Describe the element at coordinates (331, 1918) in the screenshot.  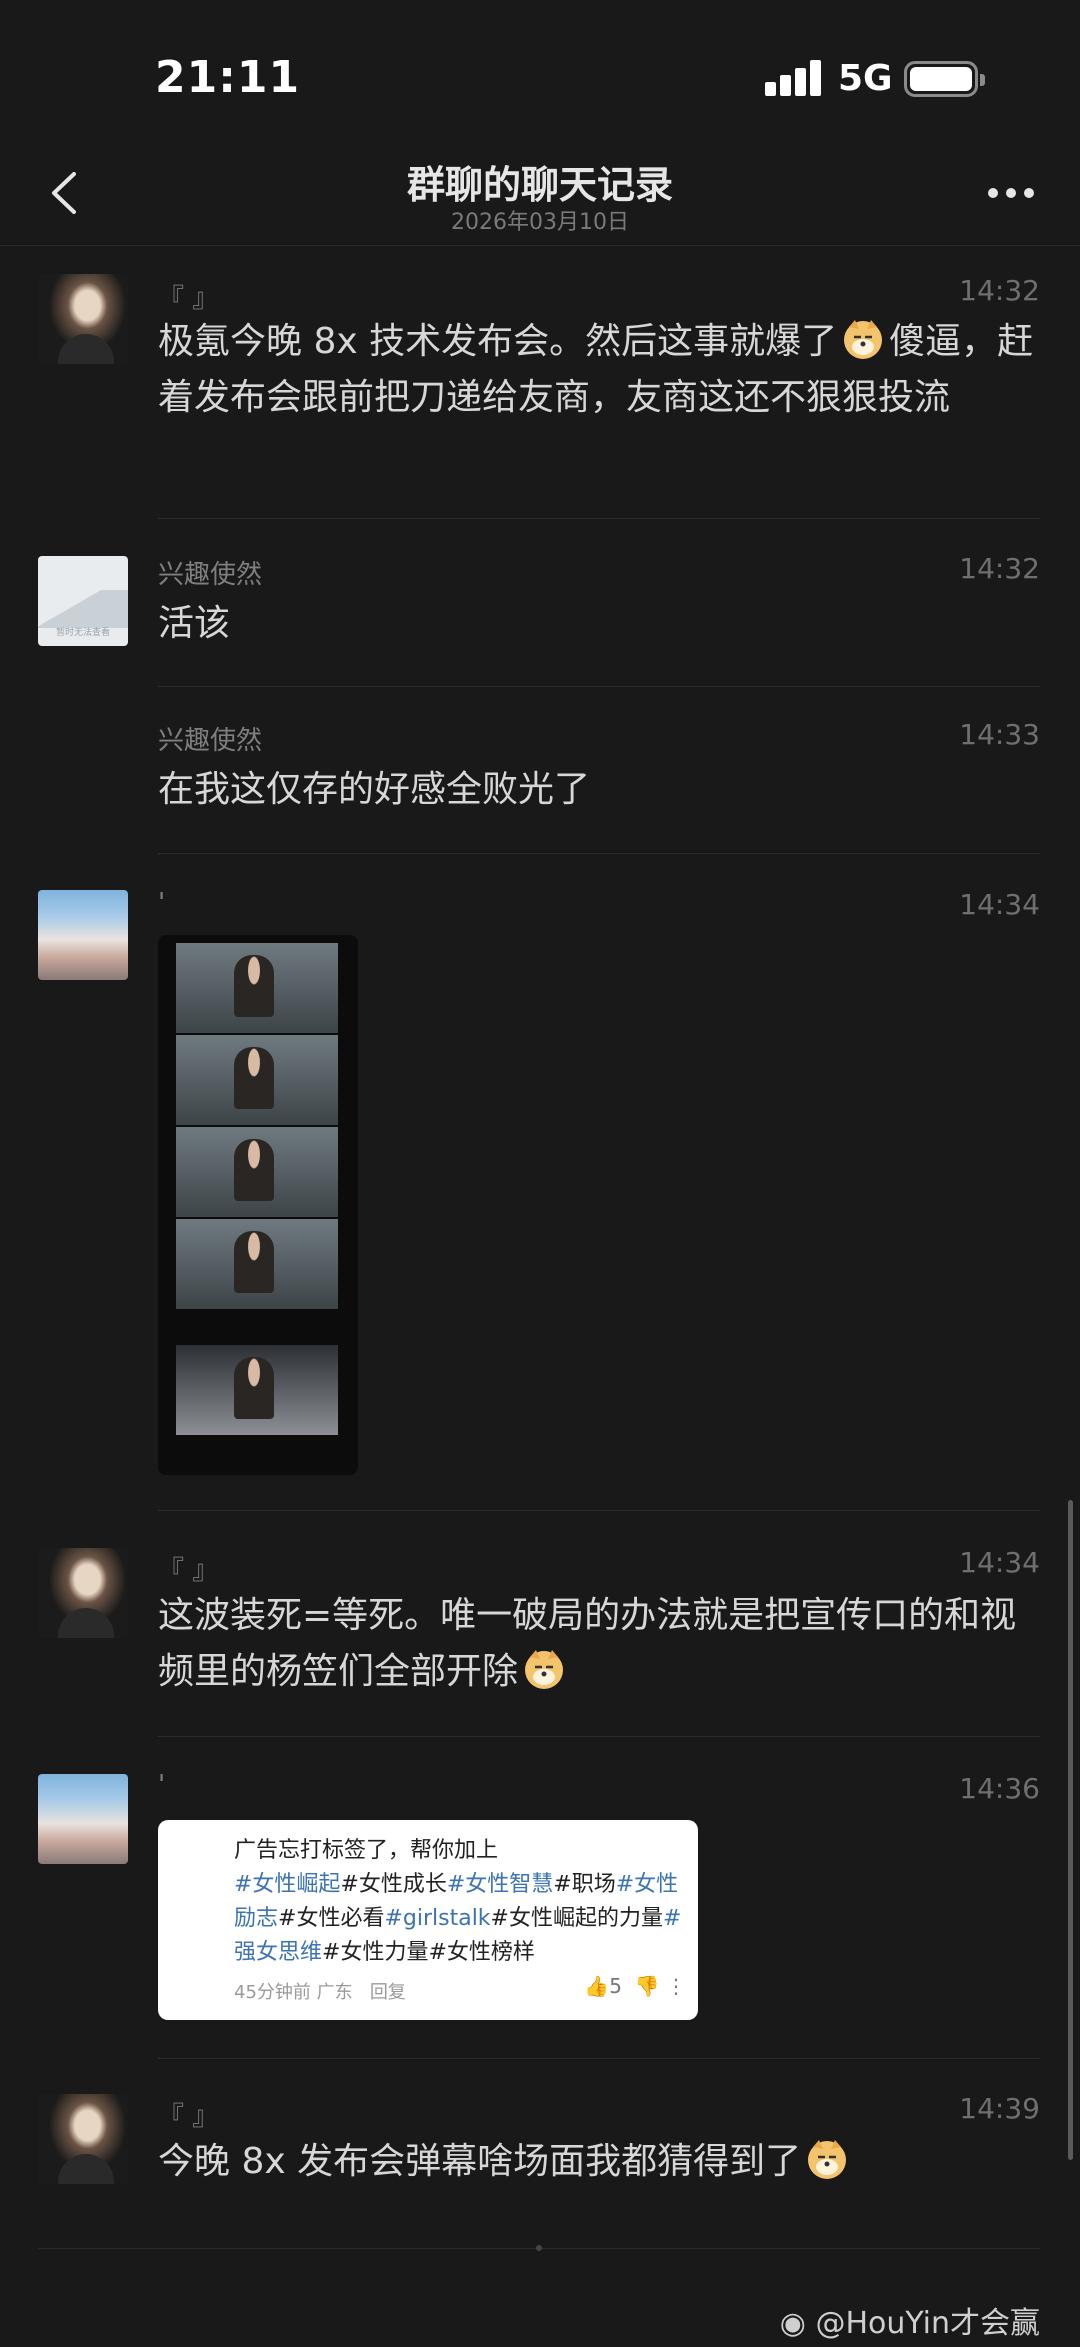
I see `hashtag: #女性必看` at that location.